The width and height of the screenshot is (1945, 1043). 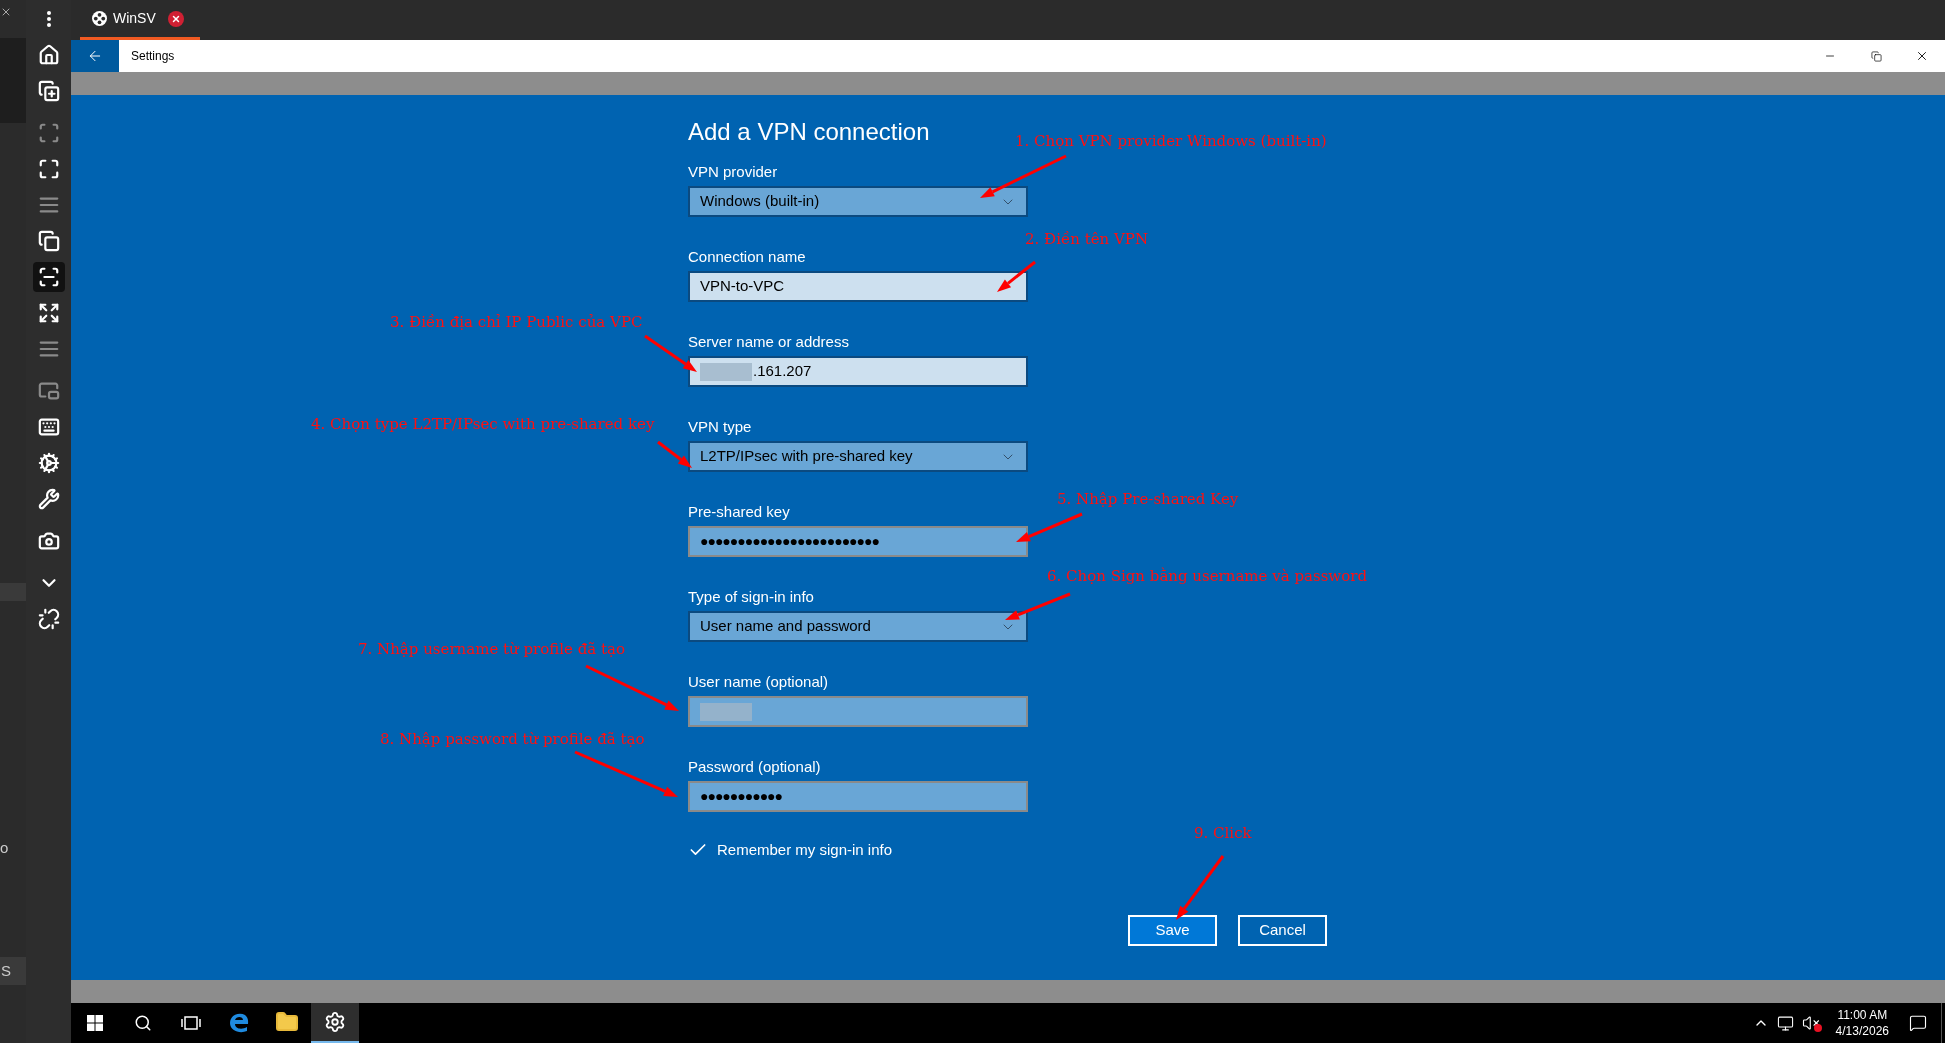 I want to click on muted-speaker-icon, so click(x=1810, y=1023).